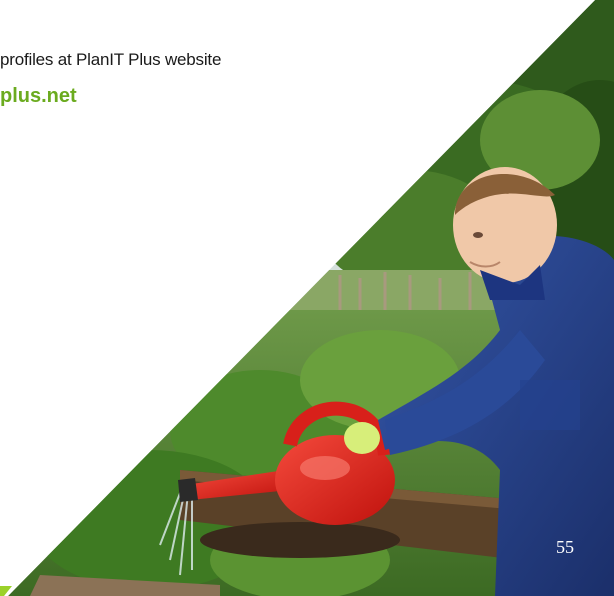 Image resolution: width=614 pixels, height=596 pixels. What do you see at coordinates (38, 96) in the screenshot?
I see `website-url-overlay: plus.net` at bounding box center [38, 96].